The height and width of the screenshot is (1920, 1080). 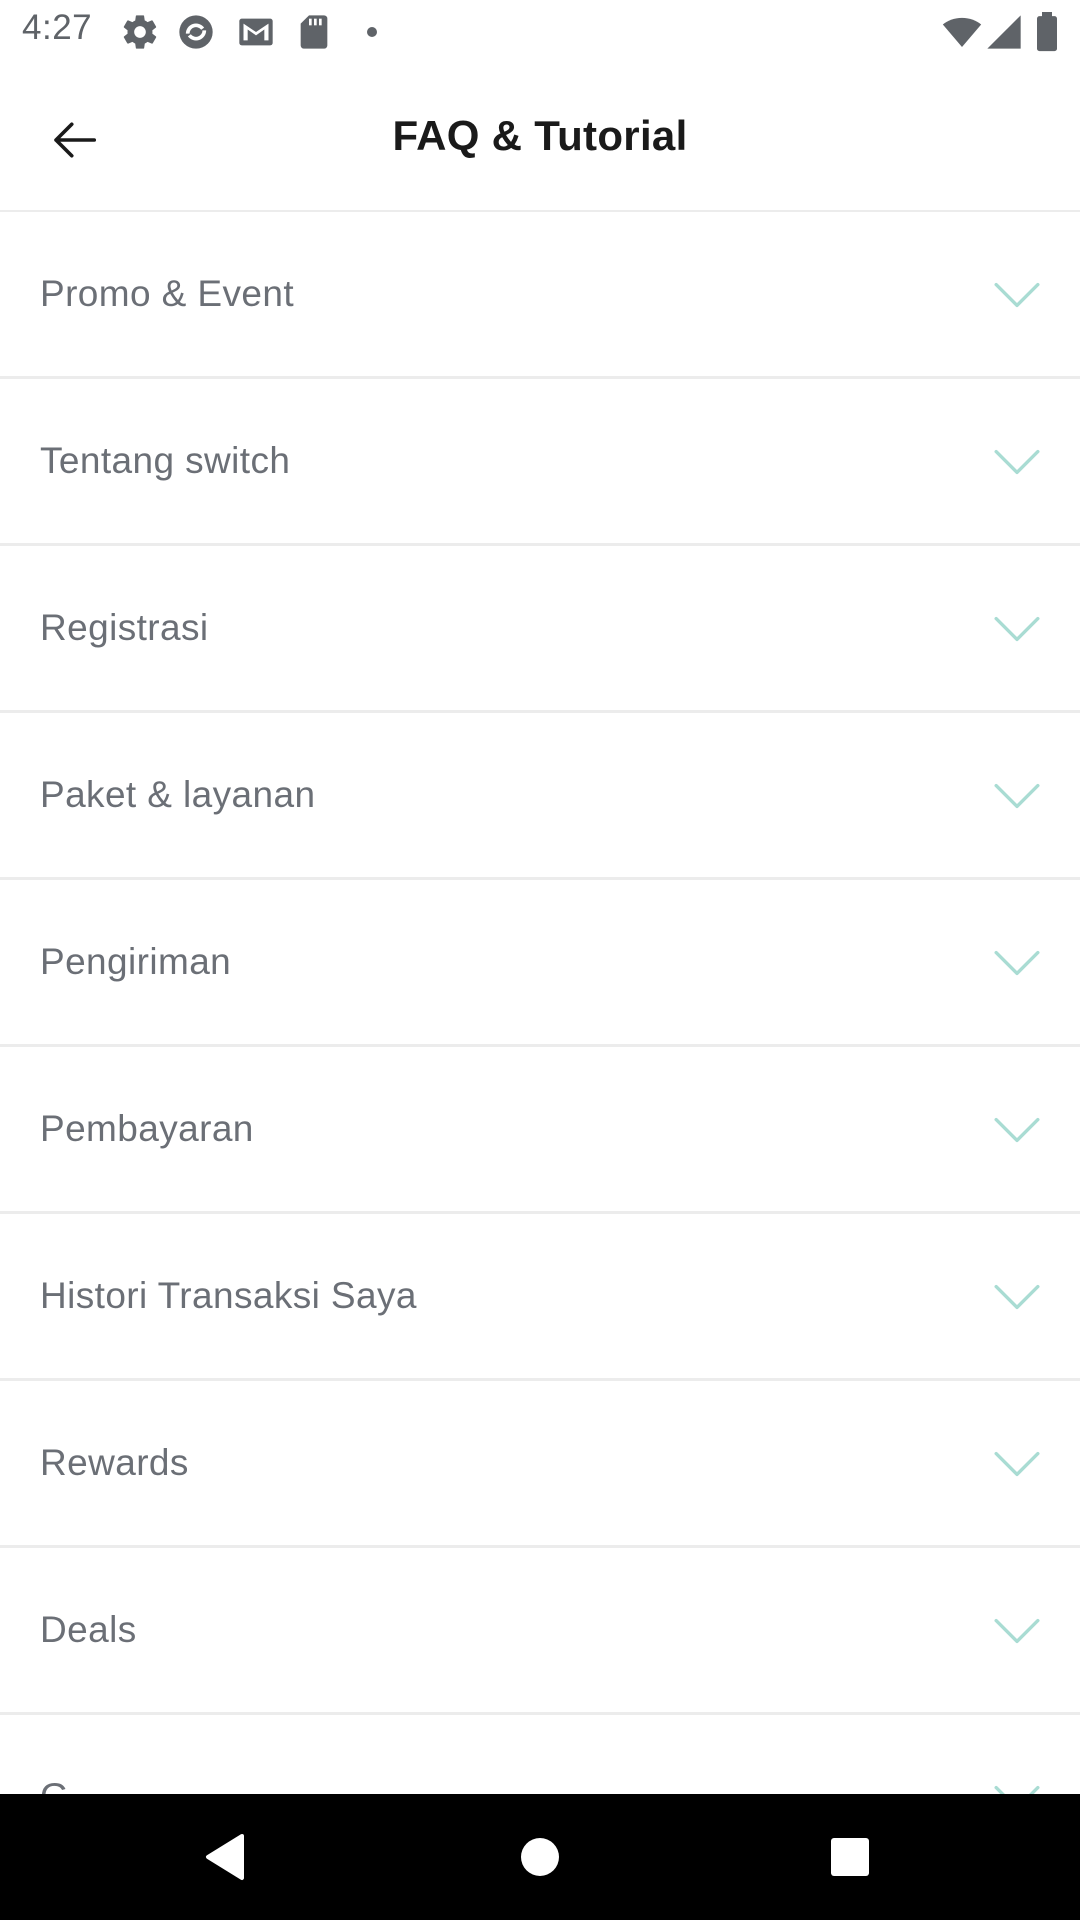 I want to click on sync-app-icon, so click(x=196, y=32).